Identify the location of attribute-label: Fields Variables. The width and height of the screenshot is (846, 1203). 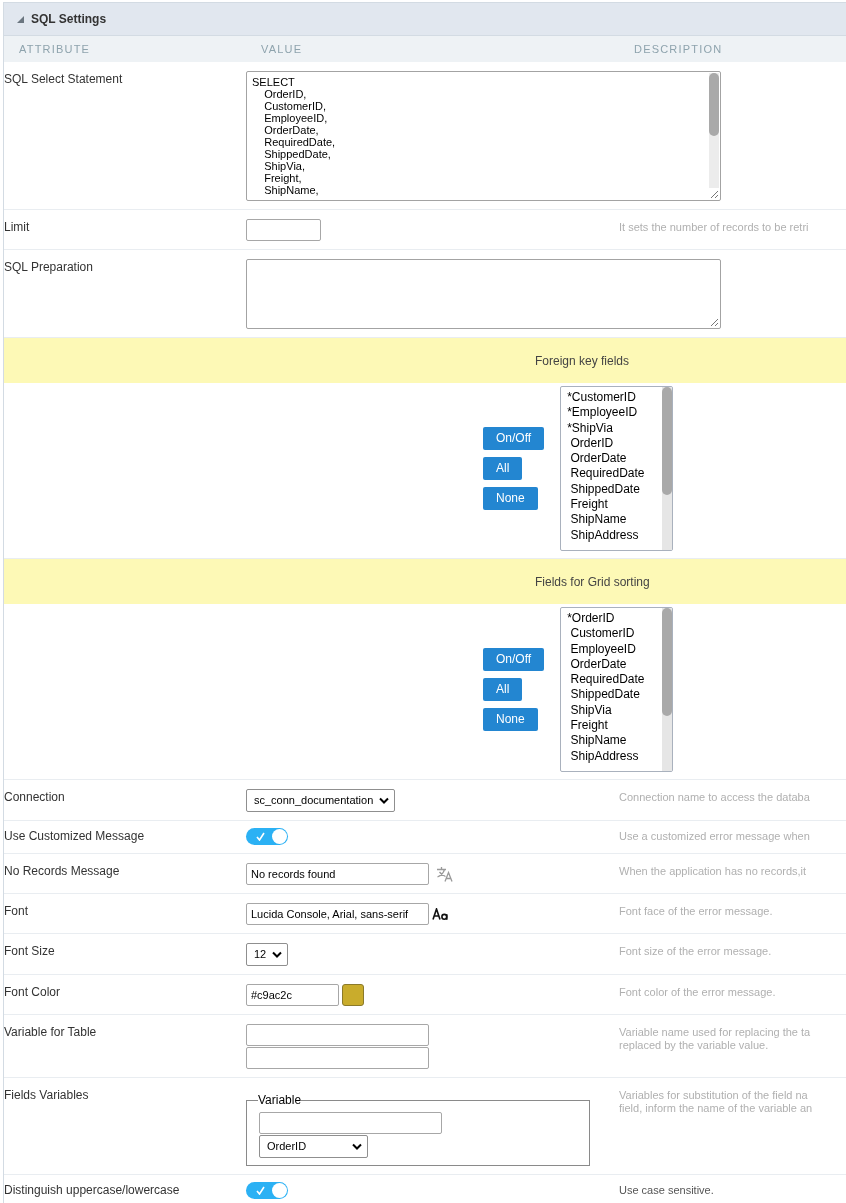
(47, 1095).